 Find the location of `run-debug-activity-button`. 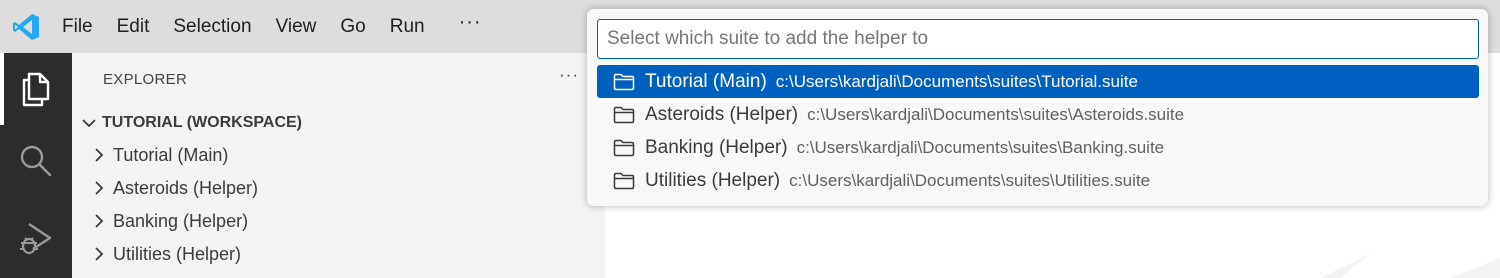

run-debug-activity-button is located at coordinates (36, 237).